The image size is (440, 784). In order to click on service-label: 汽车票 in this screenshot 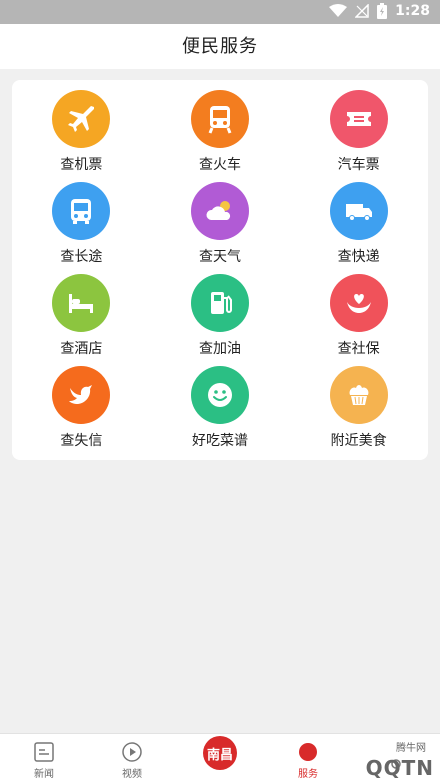, I will do `click(358, 165)`.